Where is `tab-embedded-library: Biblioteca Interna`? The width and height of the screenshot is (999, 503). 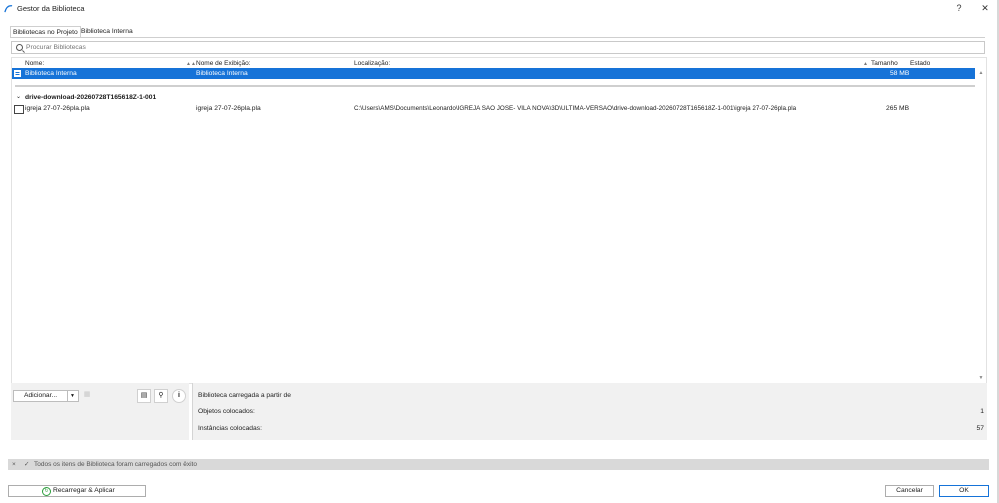
tab-embedded-library: Biblioteca Interna is located at coordinates (107, 31).